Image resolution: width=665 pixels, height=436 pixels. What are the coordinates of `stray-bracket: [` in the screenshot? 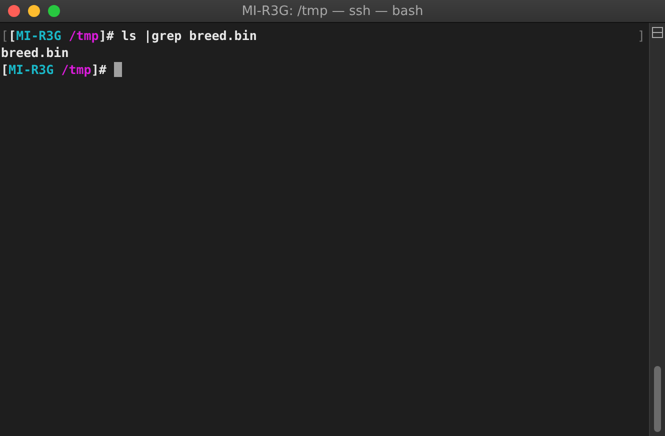 It's located at (5, 35).